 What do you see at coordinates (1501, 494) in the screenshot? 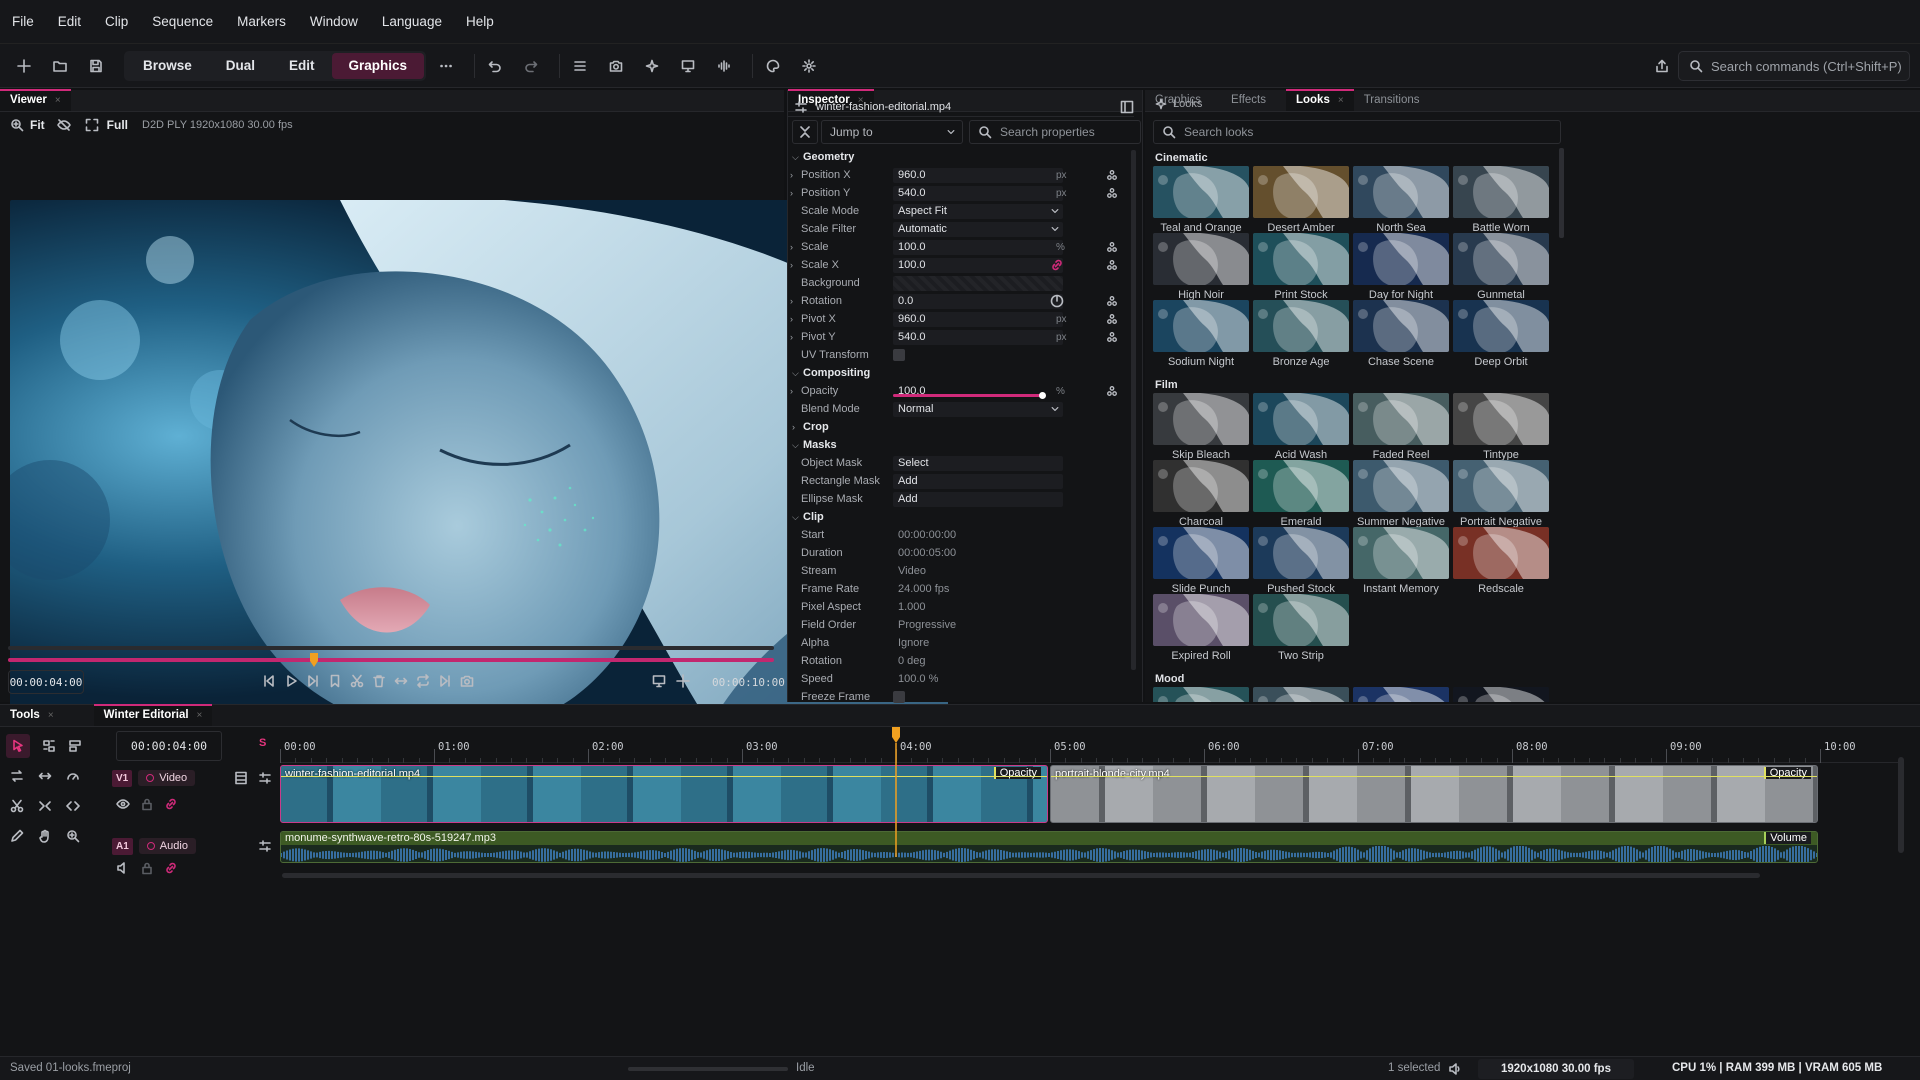
I see `look-tile: Portrait Negative` at bounding box center [1501, 494].